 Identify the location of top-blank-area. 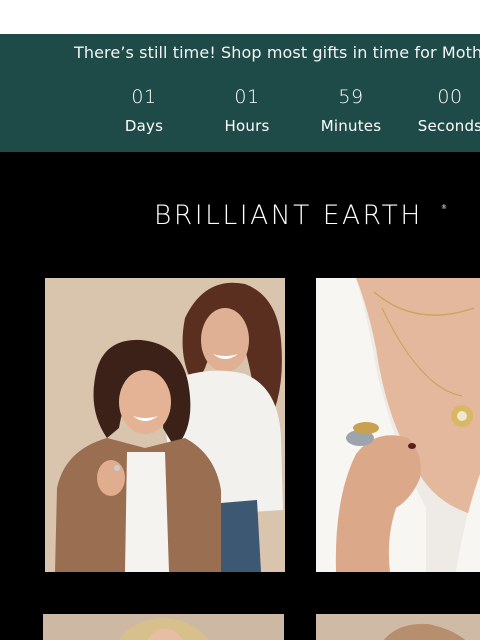
(240, 17).